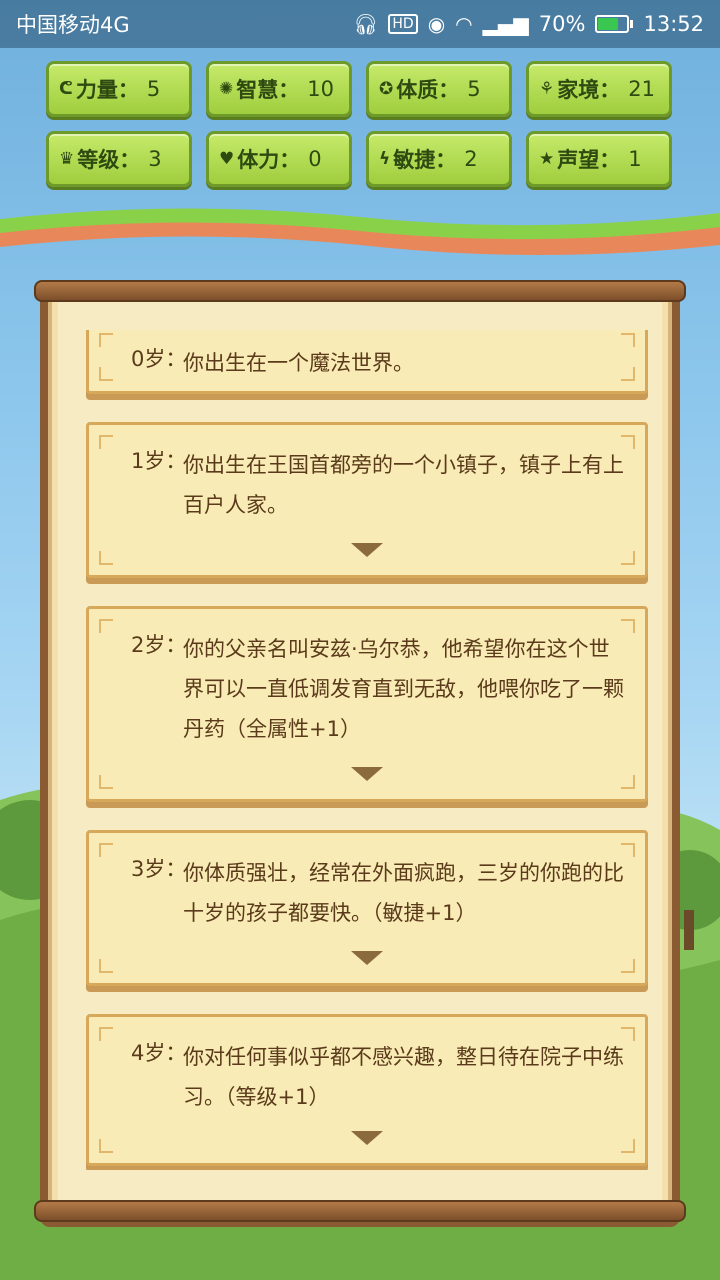 Image resolution: width=720 pixels, height=1280 pixels. I want to click on clock: 13:52, so click(673, 24).